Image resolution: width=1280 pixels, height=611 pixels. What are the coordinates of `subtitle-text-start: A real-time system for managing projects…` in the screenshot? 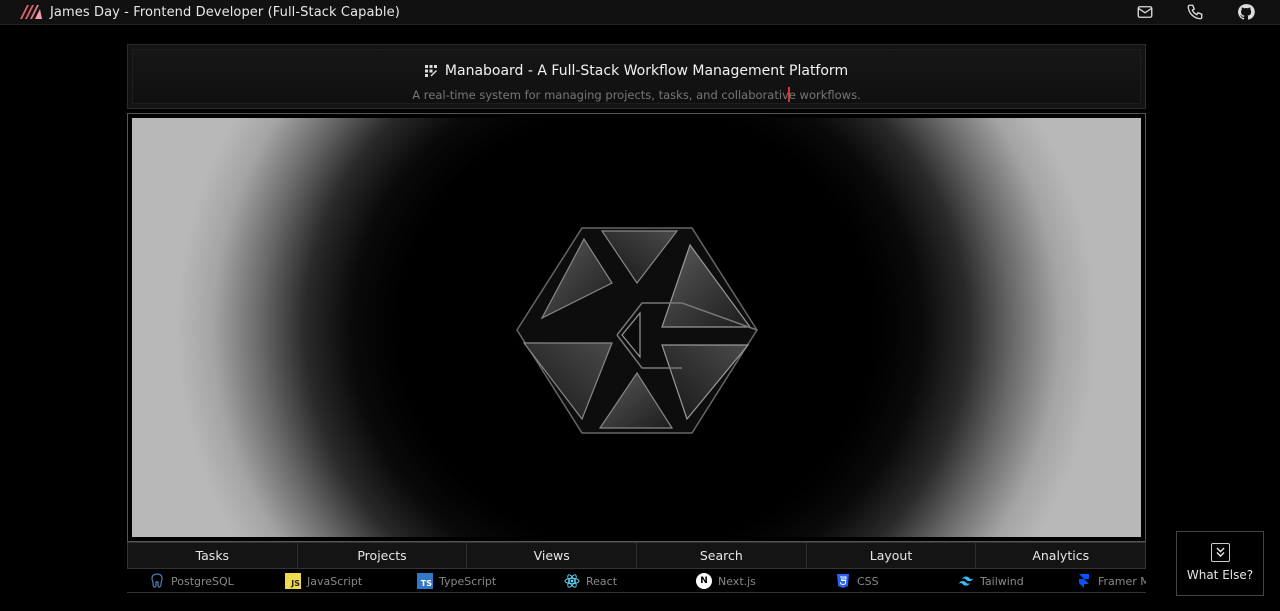 It's located at (600, 95).